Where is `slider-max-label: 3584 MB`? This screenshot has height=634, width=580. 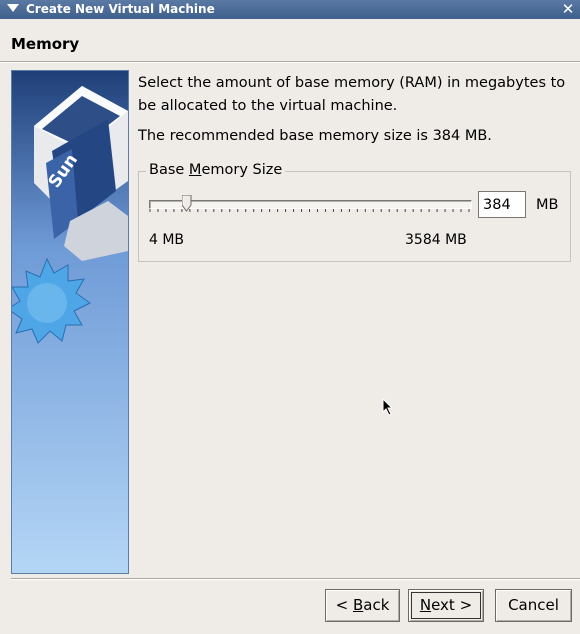 slider-max-label: 3584 MB is located at coordinates (436, 240).